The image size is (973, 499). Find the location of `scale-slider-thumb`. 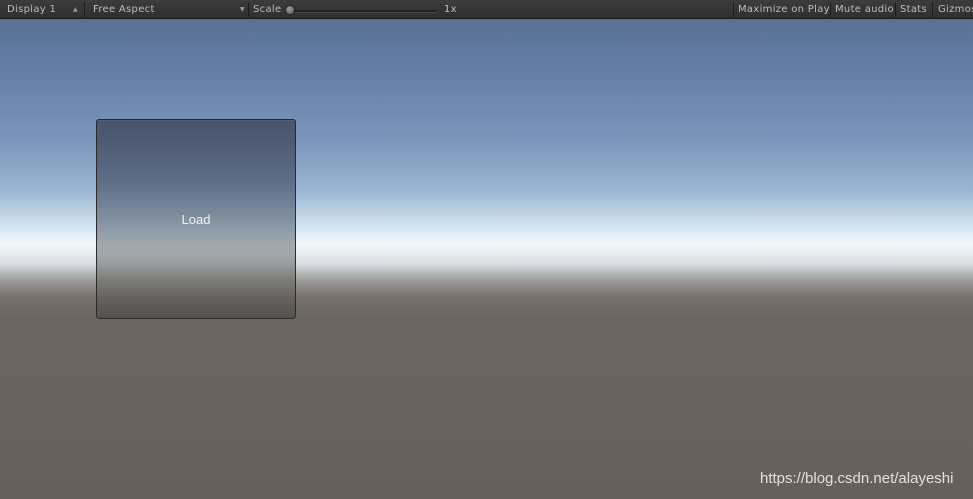

scale-slider-thumb is located at coordinates (290, 10).